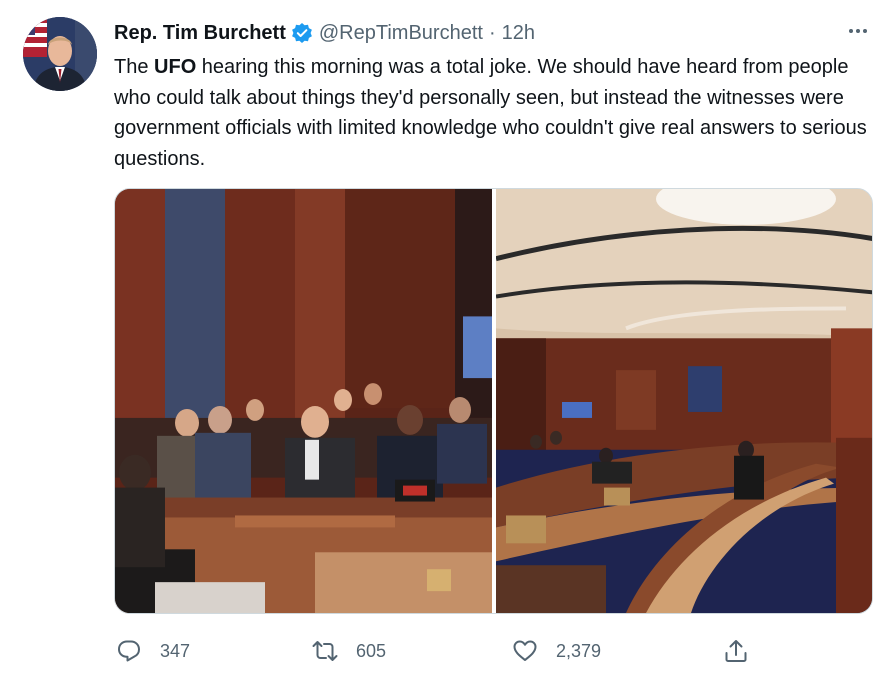 The image size is (893, 680). What do you see at coordinates (200, 33) in the screenshot?
I see `author-name: Rep. Tim Burchett` at bounding box center [200, 33].